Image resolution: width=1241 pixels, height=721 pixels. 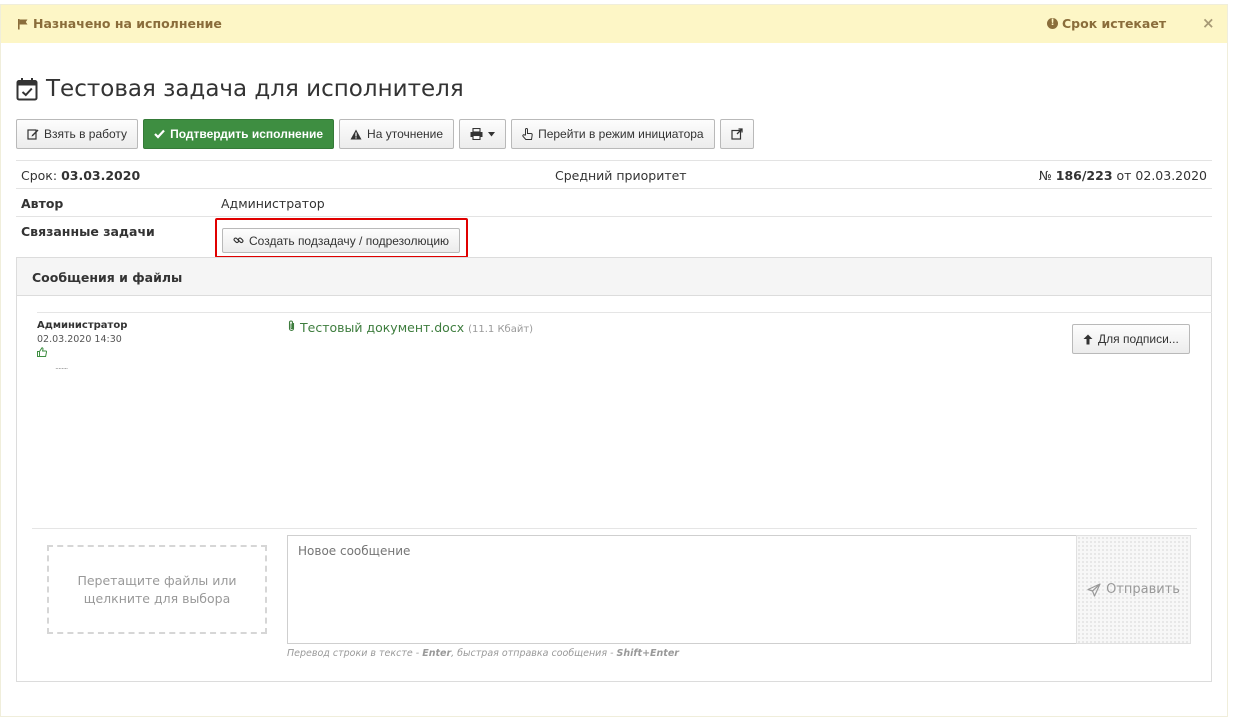 What do you see at coordinates (621, 175) in the screenshot?
I see `priority: Средний приоритет` at bounding box center [621, 175].